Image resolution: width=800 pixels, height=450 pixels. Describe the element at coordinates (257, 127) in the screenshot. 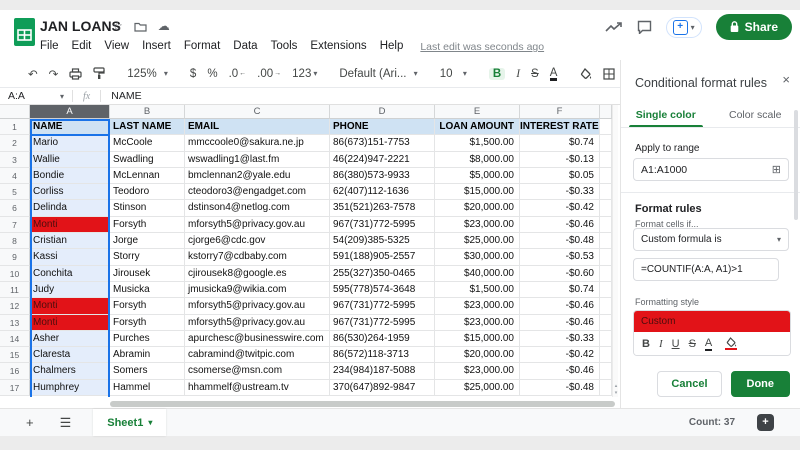

I see `cell-C1: EMAIL` at that location.